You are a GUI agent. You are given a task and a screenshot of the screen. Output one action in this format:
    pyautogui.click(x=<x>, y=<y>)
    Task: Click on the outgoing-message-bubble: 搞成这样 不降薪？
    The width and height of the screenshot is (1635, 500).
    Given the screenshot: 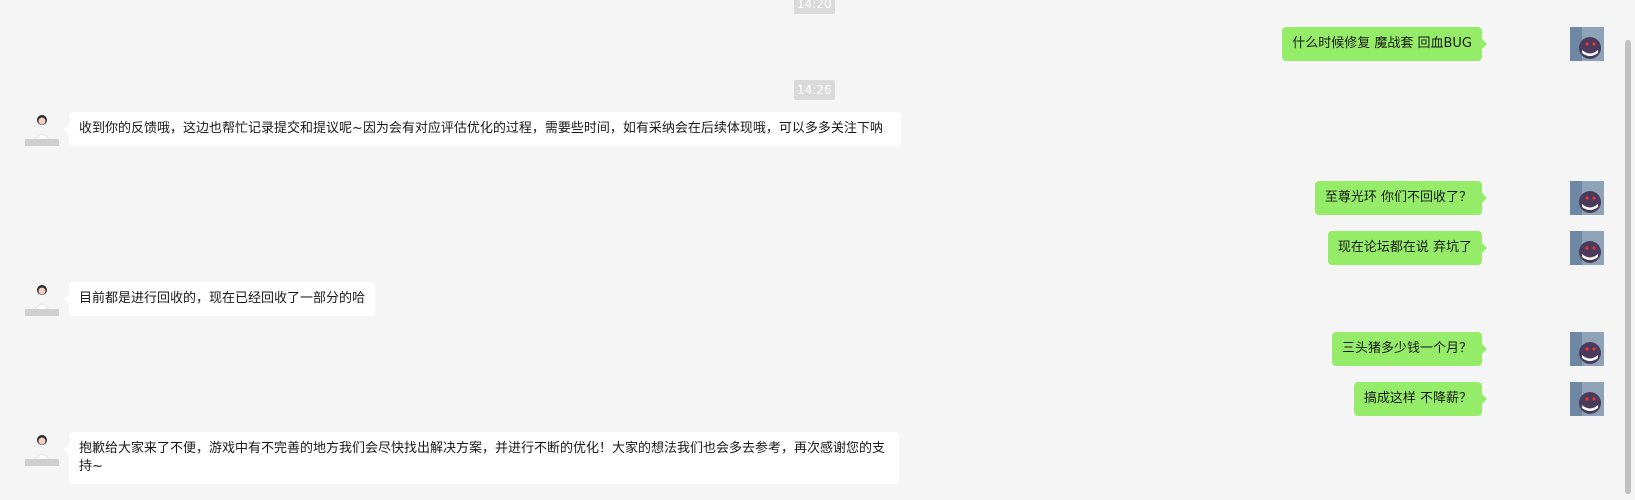 What is the action you would take?
    pyautogui.click(x=1420, y=399)
    